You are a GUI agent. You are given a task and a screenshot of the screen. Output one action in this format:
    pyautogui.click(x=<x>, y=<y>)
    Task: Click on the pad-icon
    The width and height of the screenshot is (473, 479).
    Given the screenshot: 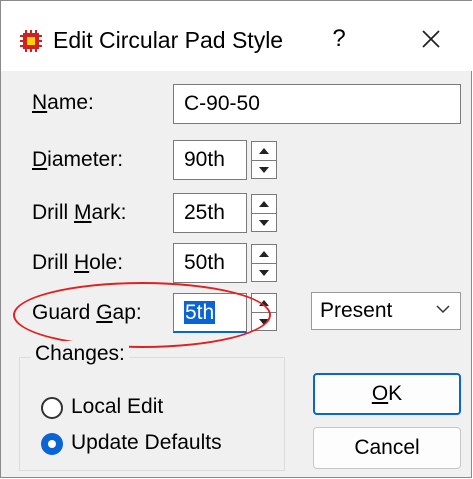 What is the action you would take?
    pyautogui.click(x=31, y=41)
    